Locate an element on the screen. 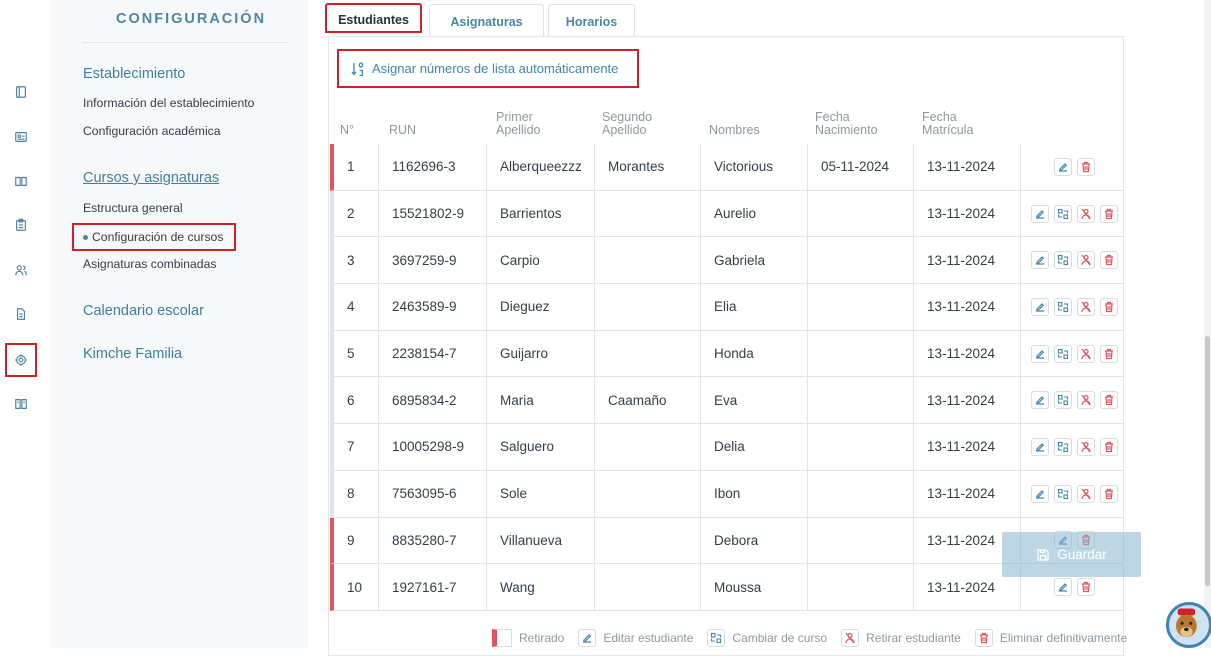 This screenshot has width=1211, height=656. swap-icon is located at coordinates (716, 638).